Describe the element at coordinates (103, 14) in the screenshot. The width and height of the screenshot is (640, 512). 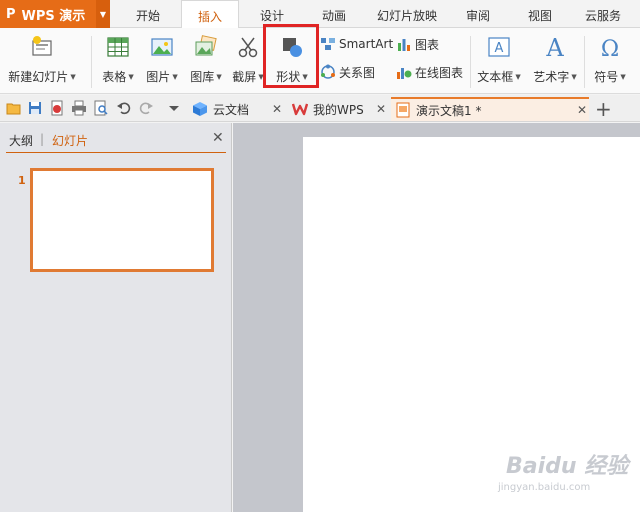
I see `app-menu-dropdown-icon: ▼` at that location.